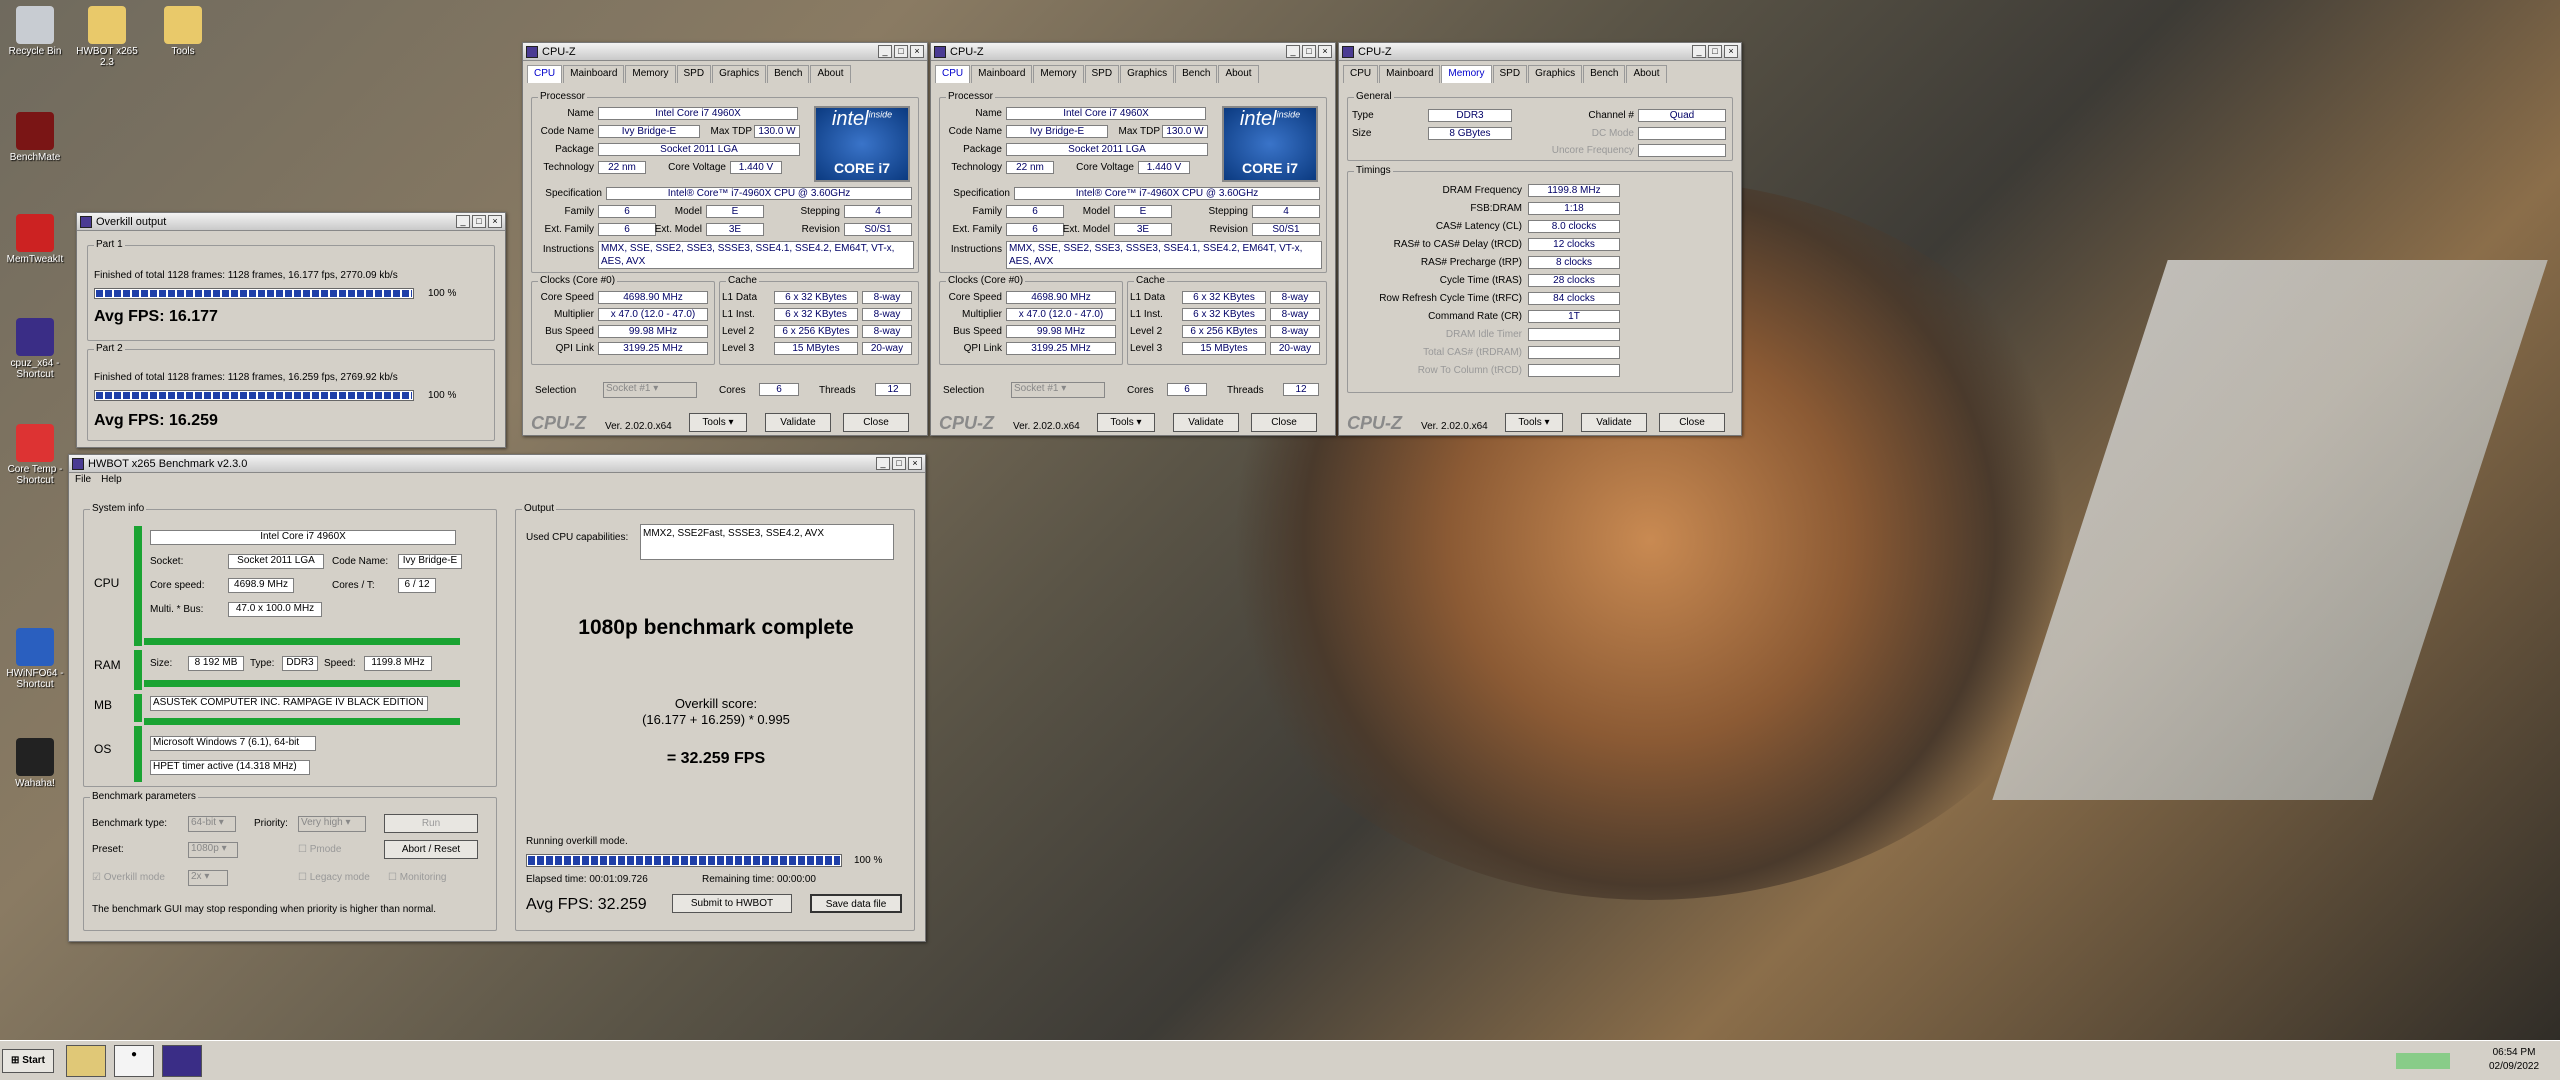 The width and height of the screenshot is (2560, 1080). Describe the element at coordinates (83, 479) in the screenshot. I see `menu-file: File` at that location.